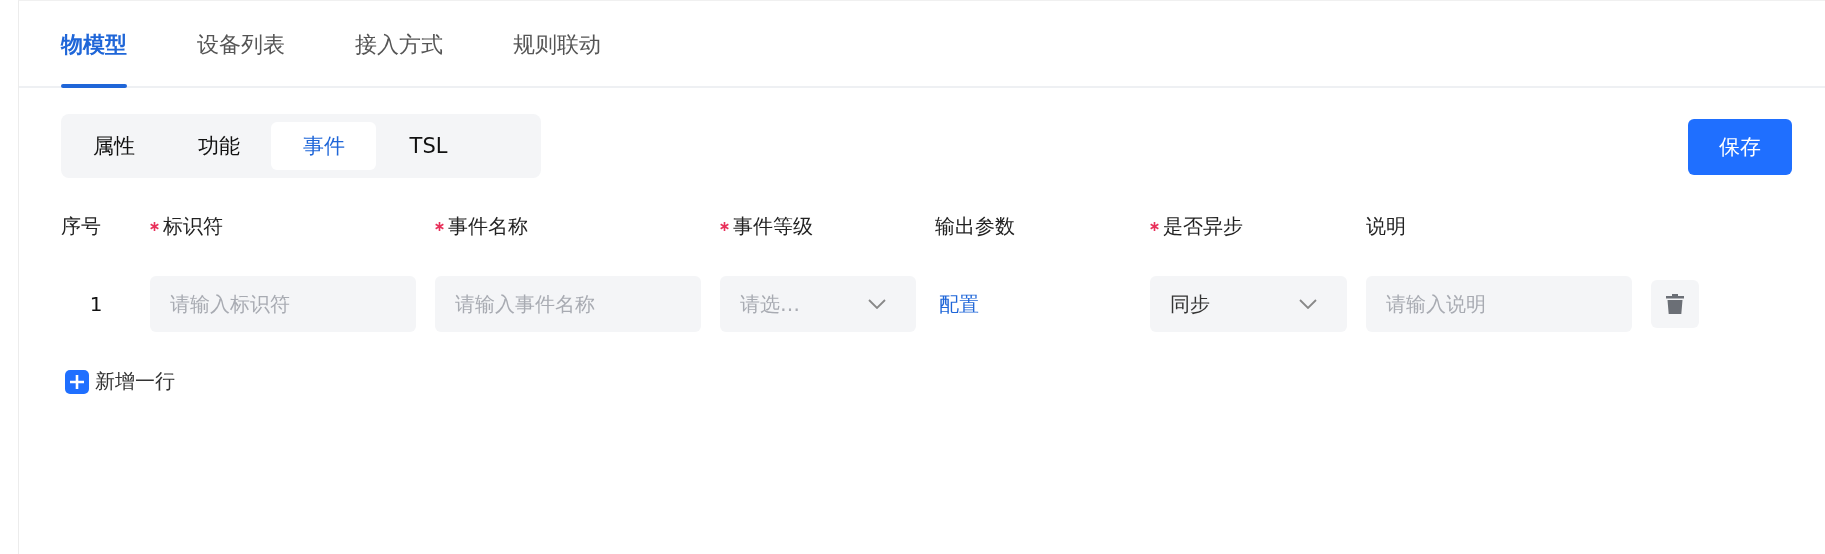 The width and height of the screenshot is (1825, 554). Describe the element at coordinates (1386, 226) in the screenshot. I see `column-header: 说明` at that location.